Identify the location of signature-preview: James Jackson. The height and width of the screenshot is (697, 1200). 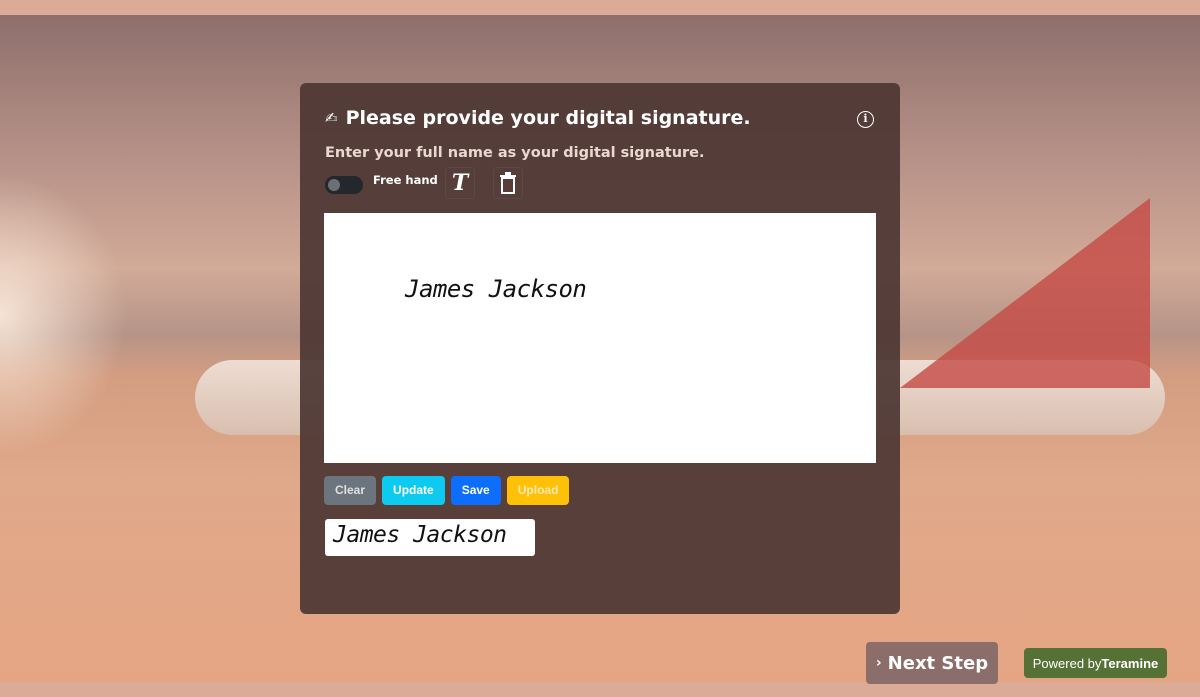
(430, 537).